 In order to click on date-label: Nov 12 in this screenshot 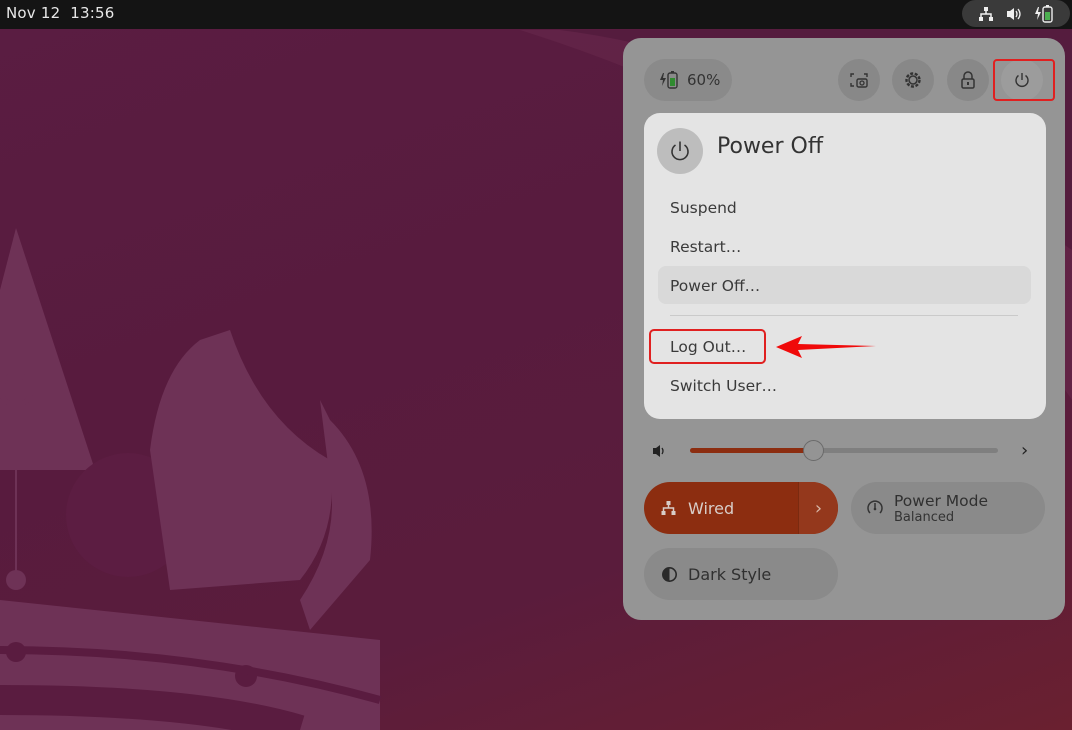, I will do `click(33, 13)`.